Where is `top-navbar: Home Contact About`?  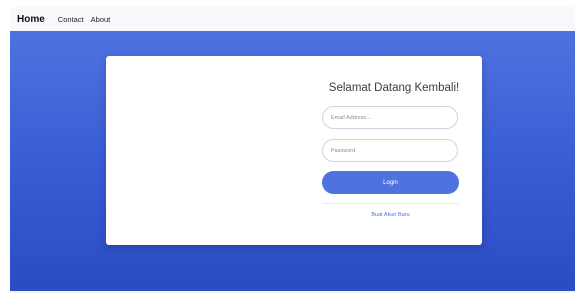
top-navbar: Home Contact About is located at coordinates (292, 19).